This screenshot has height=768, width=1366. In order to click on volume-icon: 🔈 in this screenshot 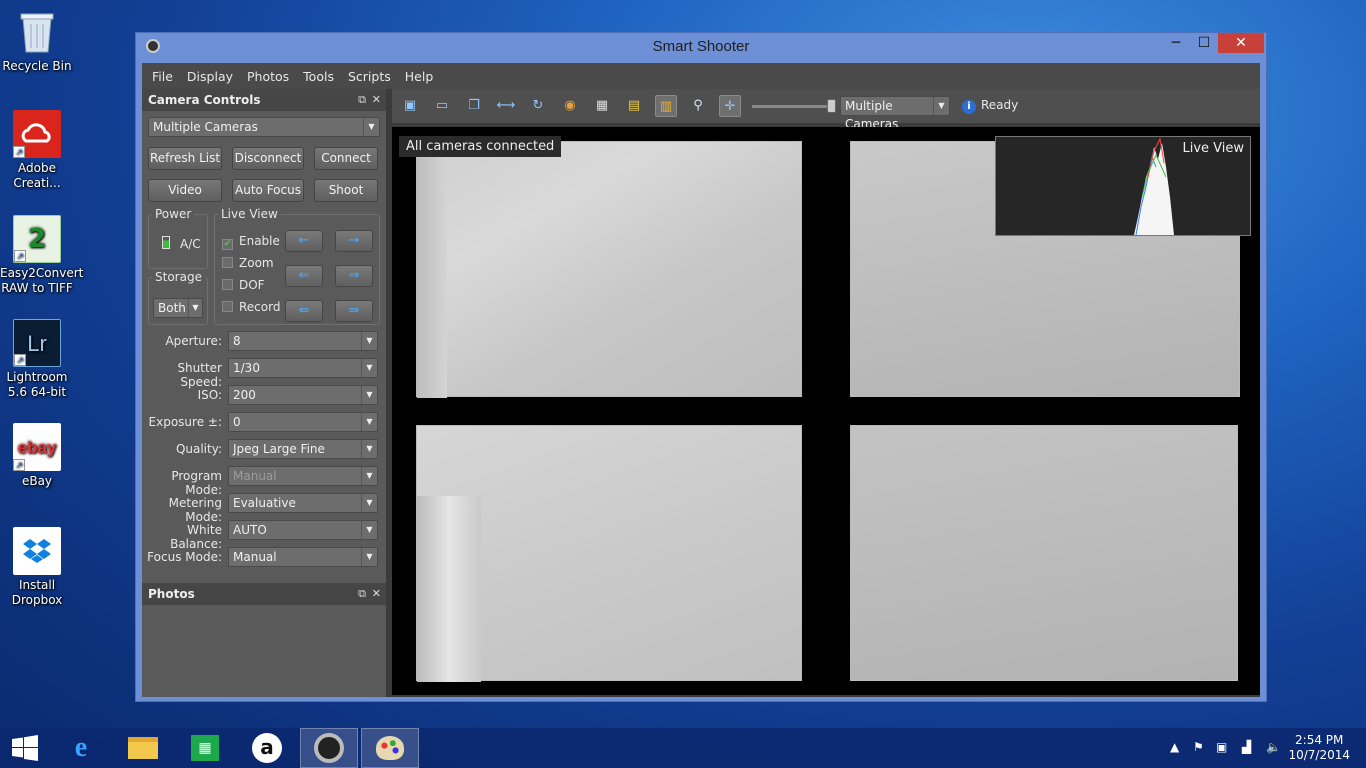, I will do `click(1273, 747)`.